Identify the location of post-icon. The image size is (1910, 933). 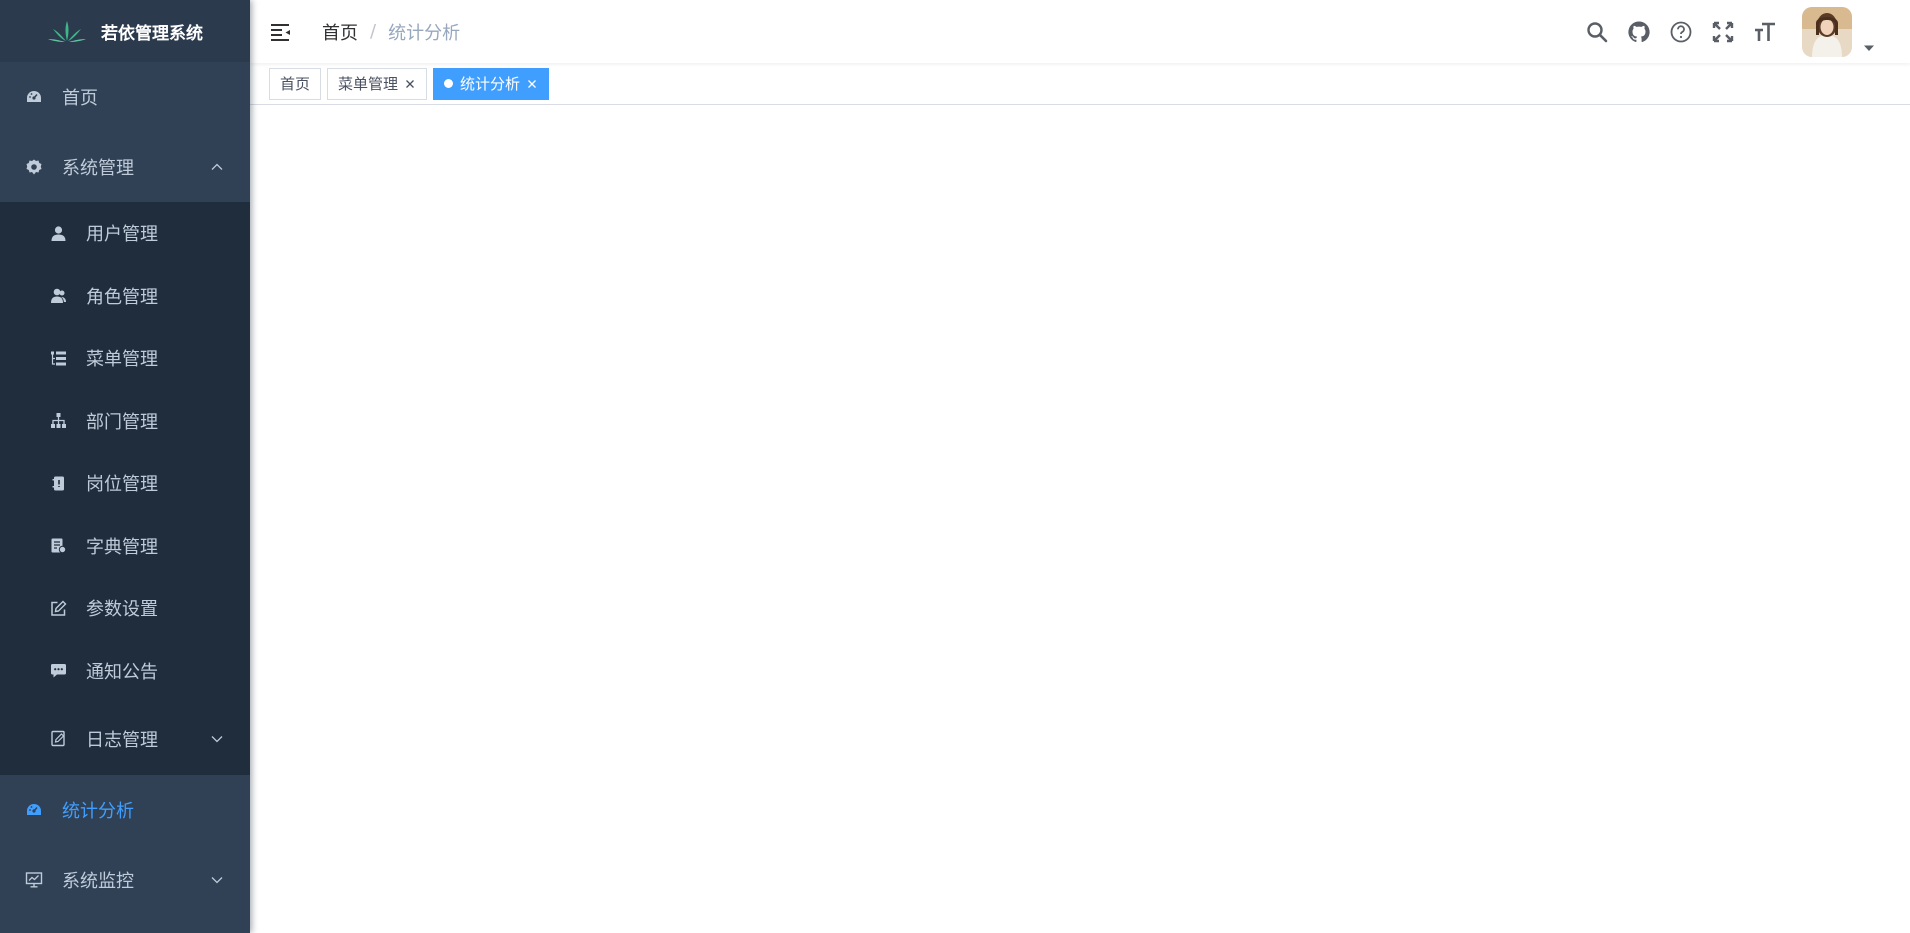
(58, 483).